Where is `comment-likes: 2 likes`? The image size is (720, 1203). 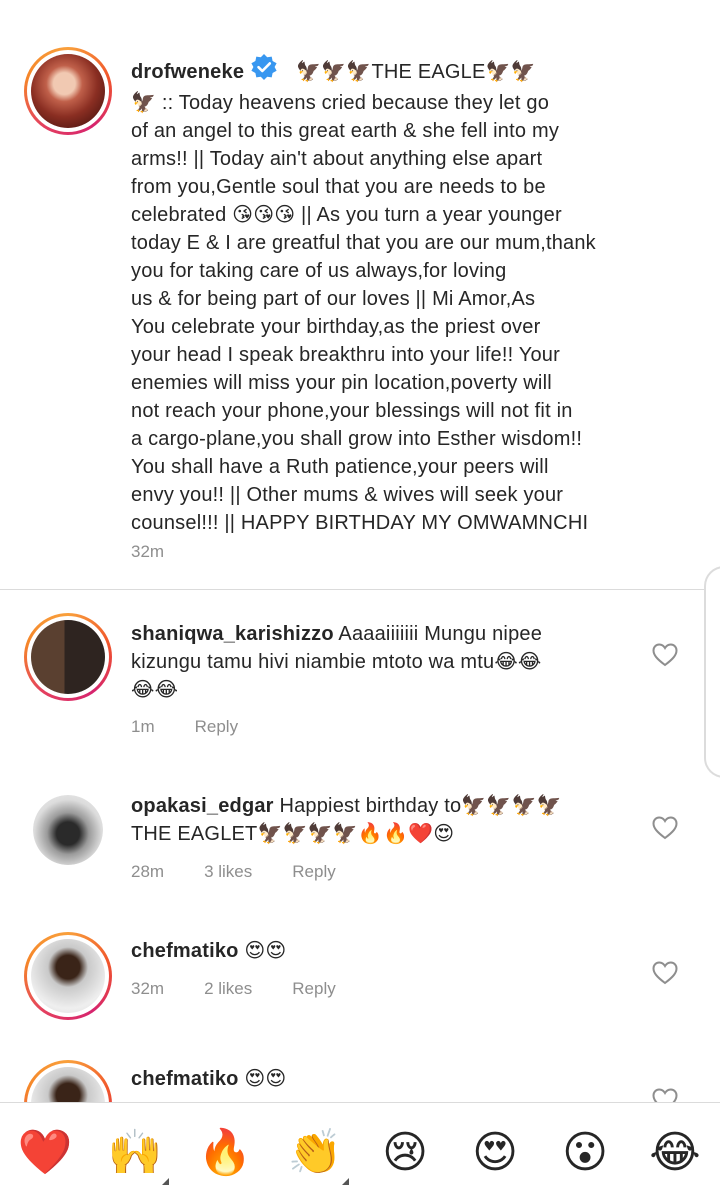
comment-likes: 2 likes is located at coordinates (228, 989).